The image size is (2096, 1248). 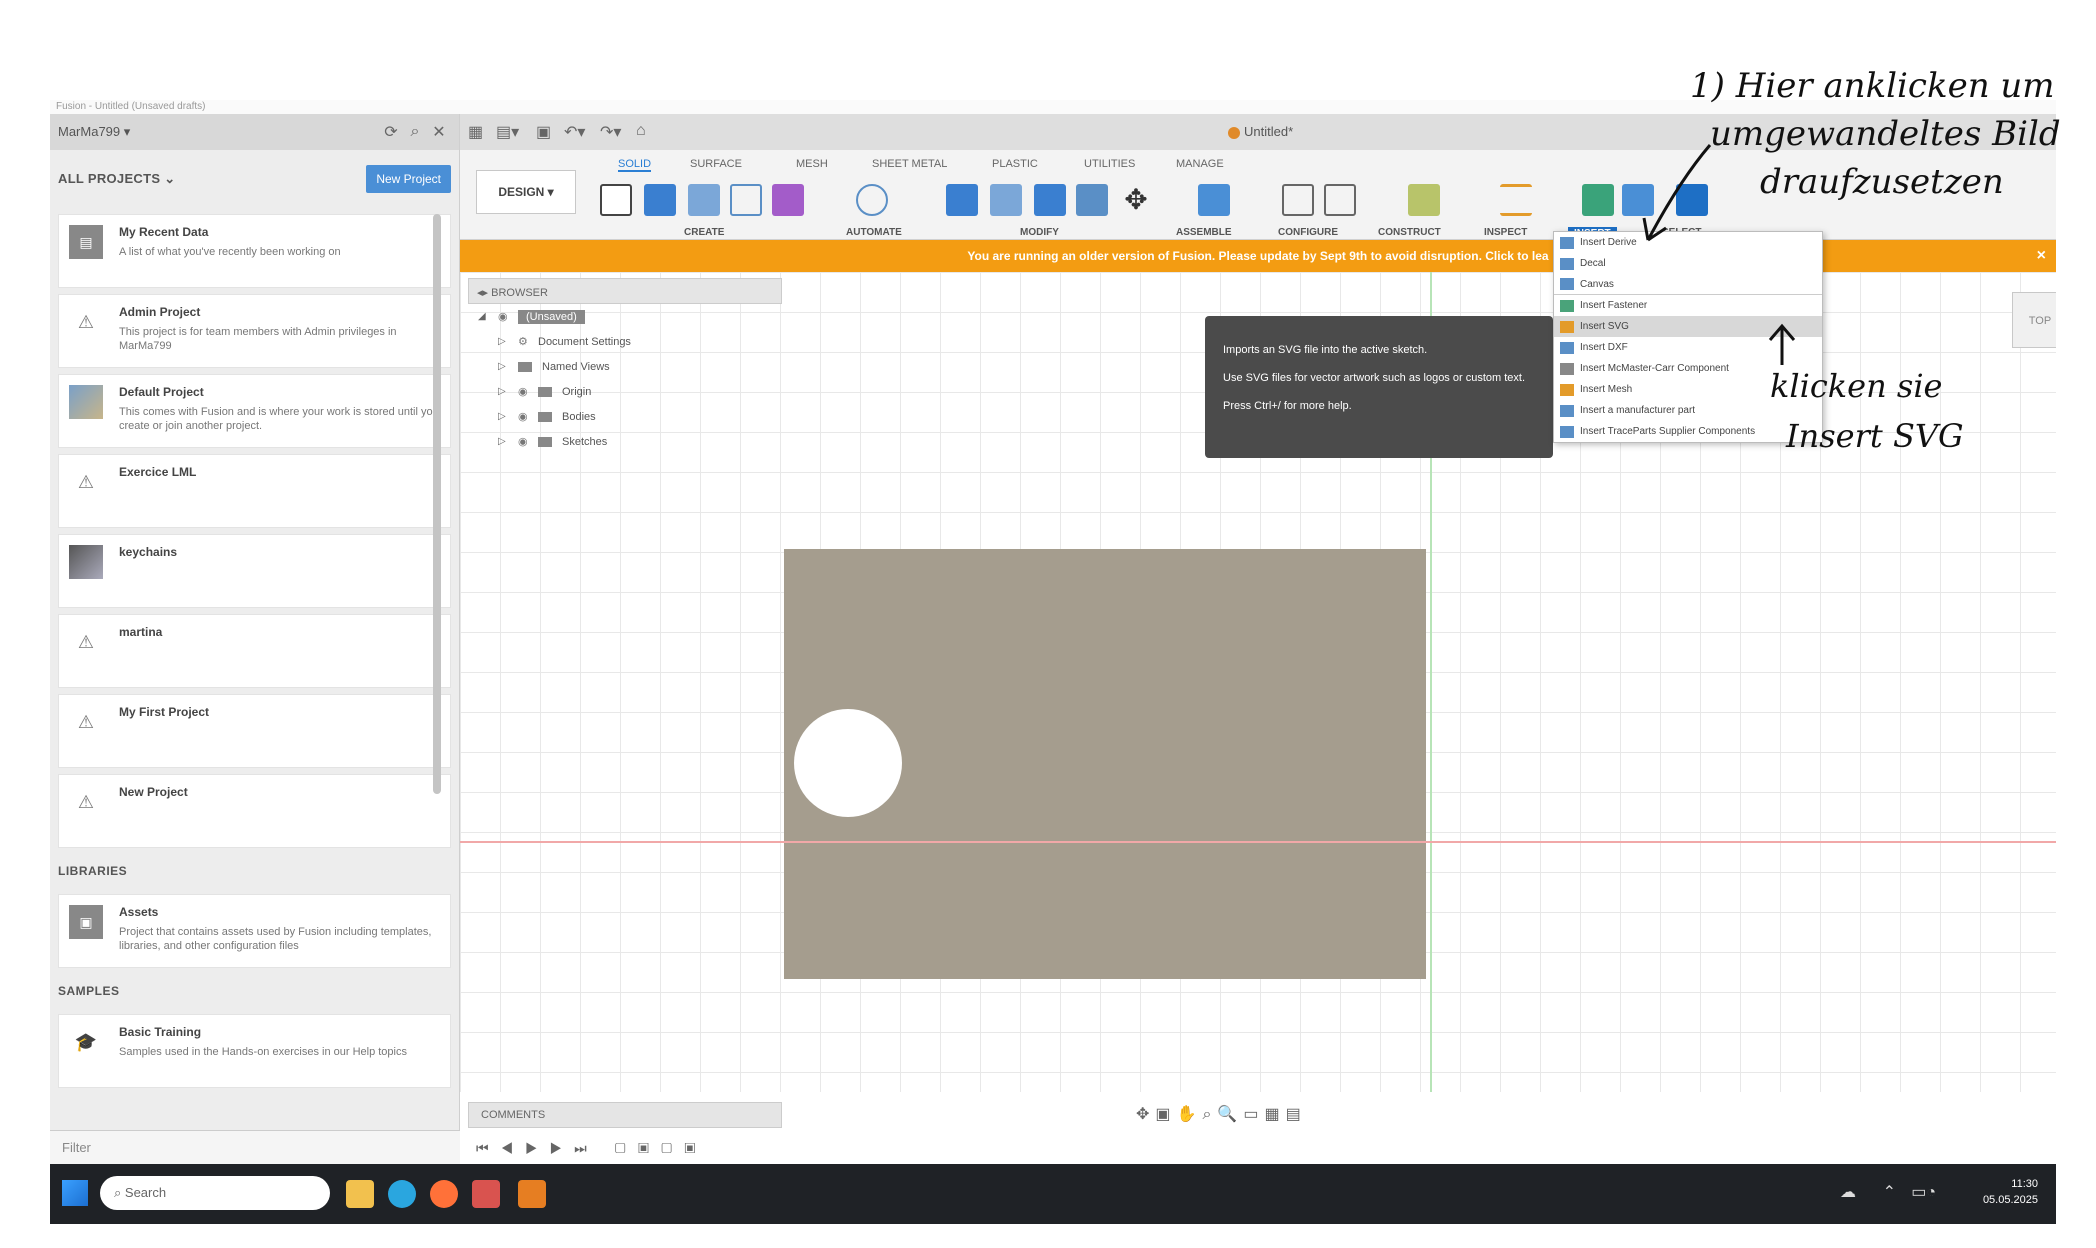 What do you see at coordinates (1409, 232) in the screenshot?
I see `group-construct: CONSTRUCT` at bounding box center [1409, 232].